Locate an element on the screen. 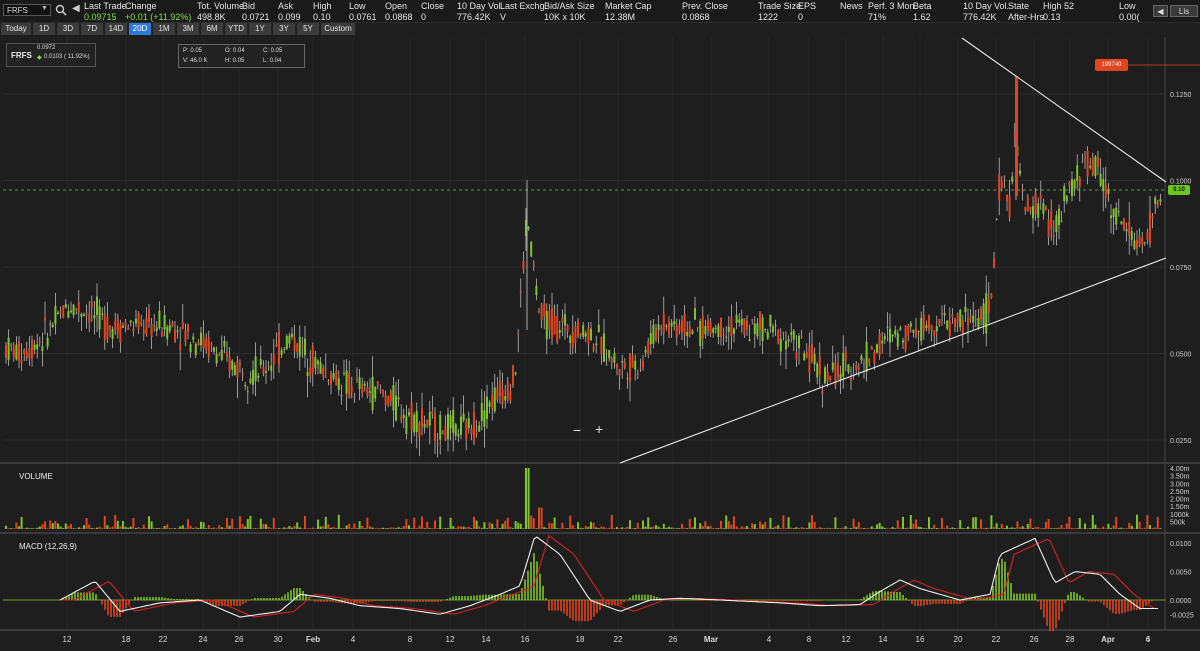 The image size is (1200, 651). zoom-out-button: − is located at coordinates (577, 430).